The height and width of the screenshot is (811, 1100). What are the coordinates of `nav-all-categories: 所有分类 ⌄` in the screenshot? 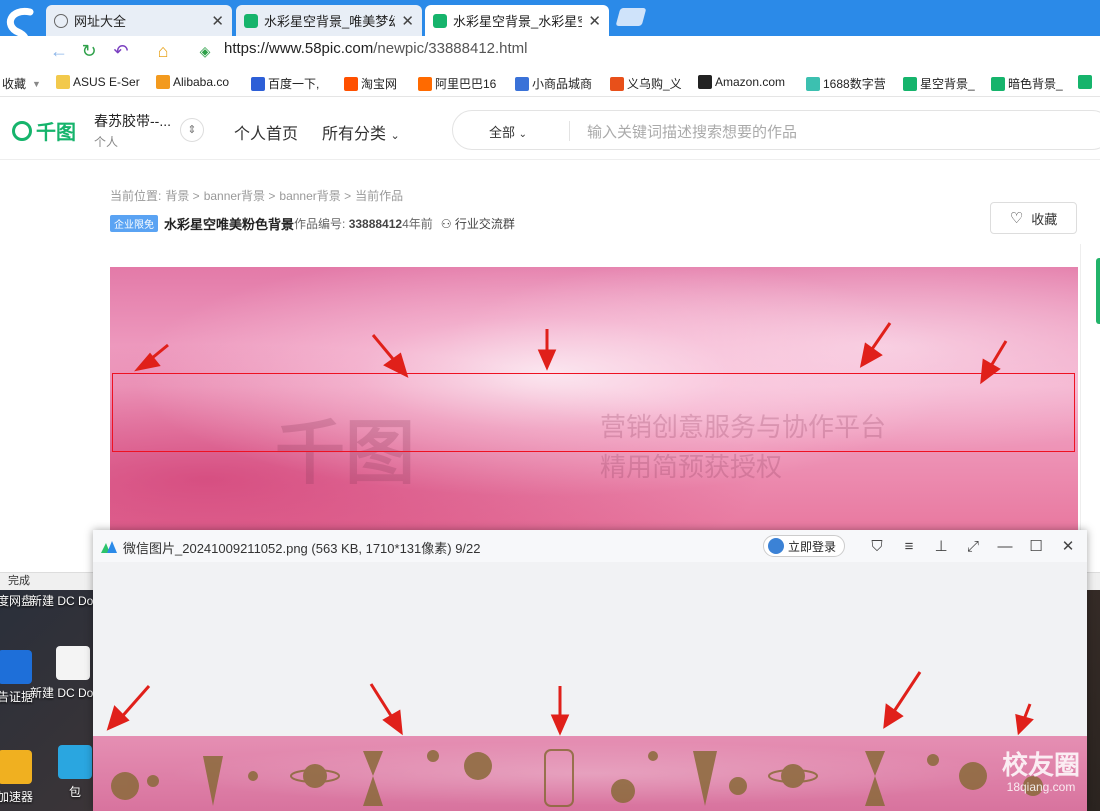 It's located at (361, 132).